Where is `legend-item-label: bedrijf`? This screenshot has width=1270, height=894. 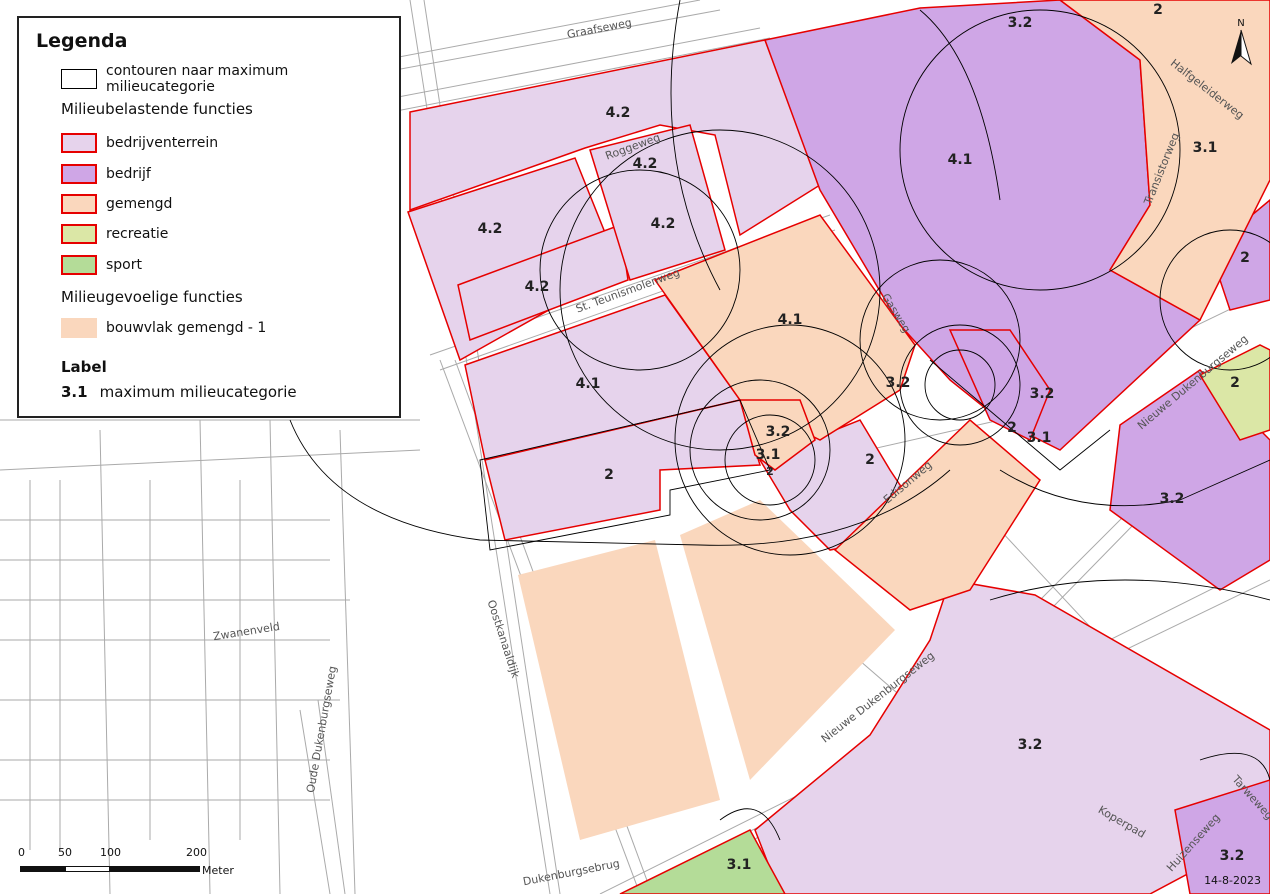 legend-item-label: bedrijf is located at coordinates (128, 174).